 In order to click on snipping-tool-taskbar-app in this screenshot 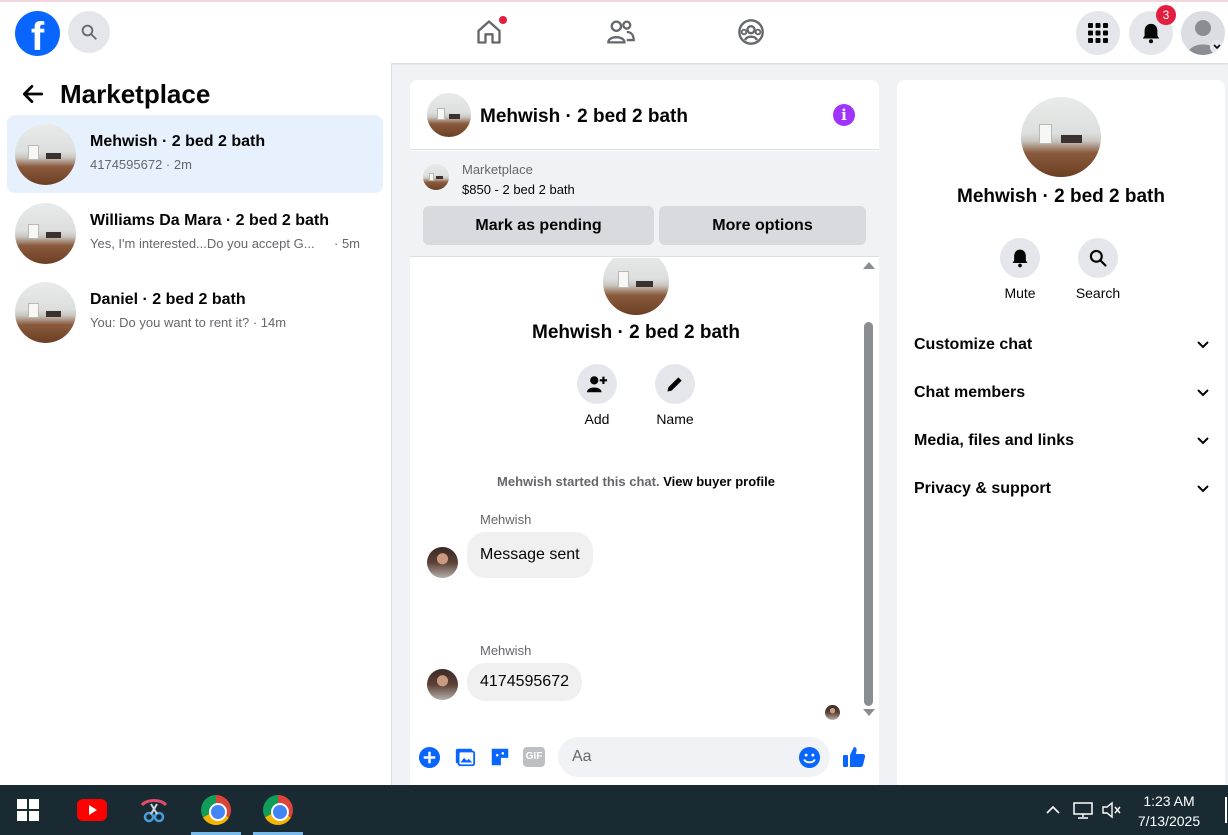, I will do `click(154, 810)`.